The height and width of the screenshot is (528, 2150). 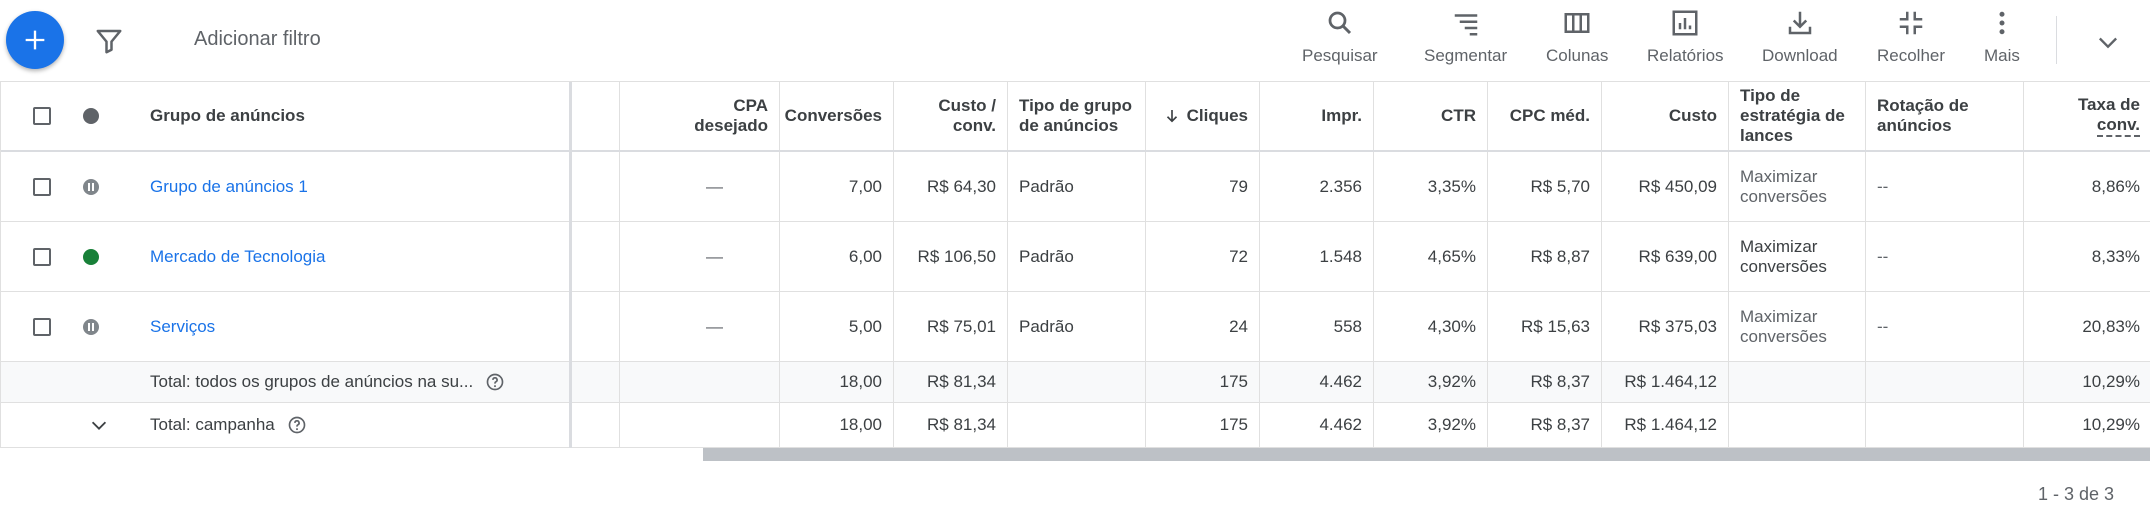 I want to click on status-header, so click(x=91, y=116).